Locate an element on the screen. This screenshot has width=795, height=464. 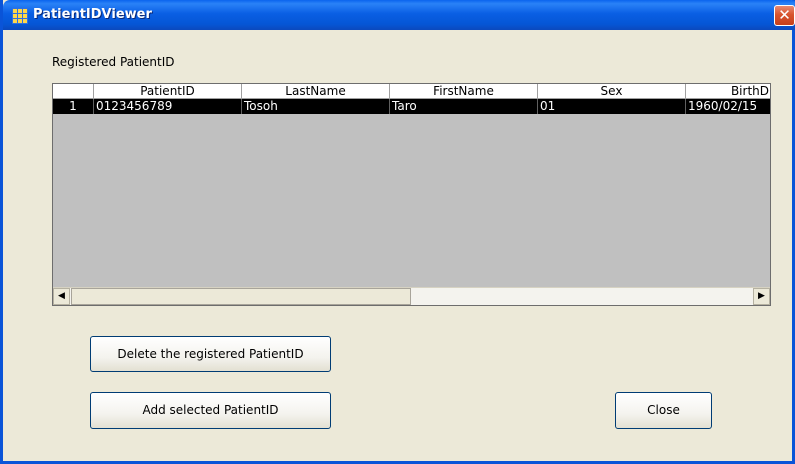
table-row: 1 0123456789 Tosoh Taro 01 1960/02/15 is located at coordinates (411, 106).